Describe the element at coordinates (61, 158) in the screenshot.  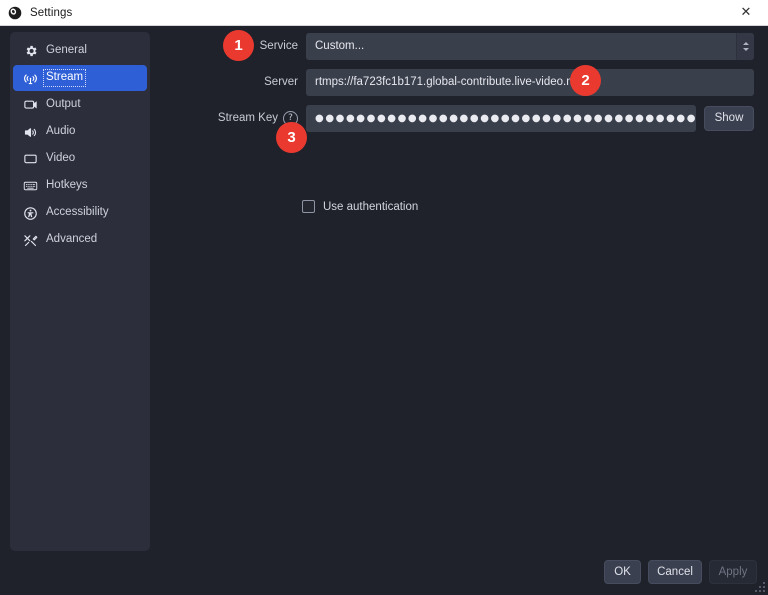
I see `sidebar-item-label: Video` at that location.